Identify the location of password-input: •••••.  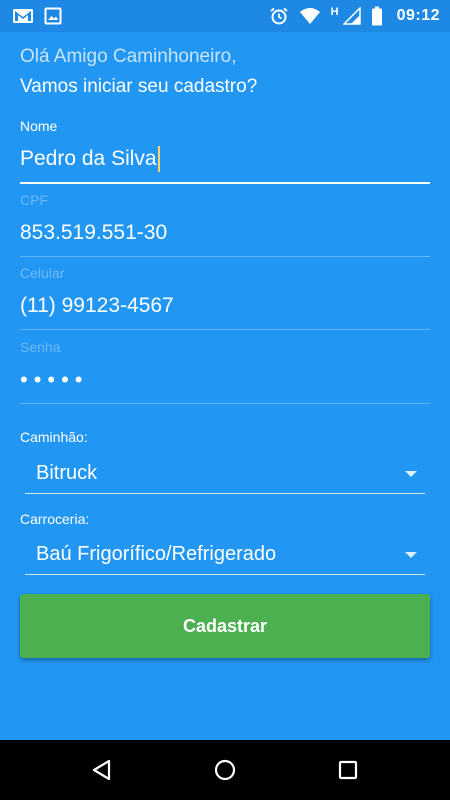
(225, 380).